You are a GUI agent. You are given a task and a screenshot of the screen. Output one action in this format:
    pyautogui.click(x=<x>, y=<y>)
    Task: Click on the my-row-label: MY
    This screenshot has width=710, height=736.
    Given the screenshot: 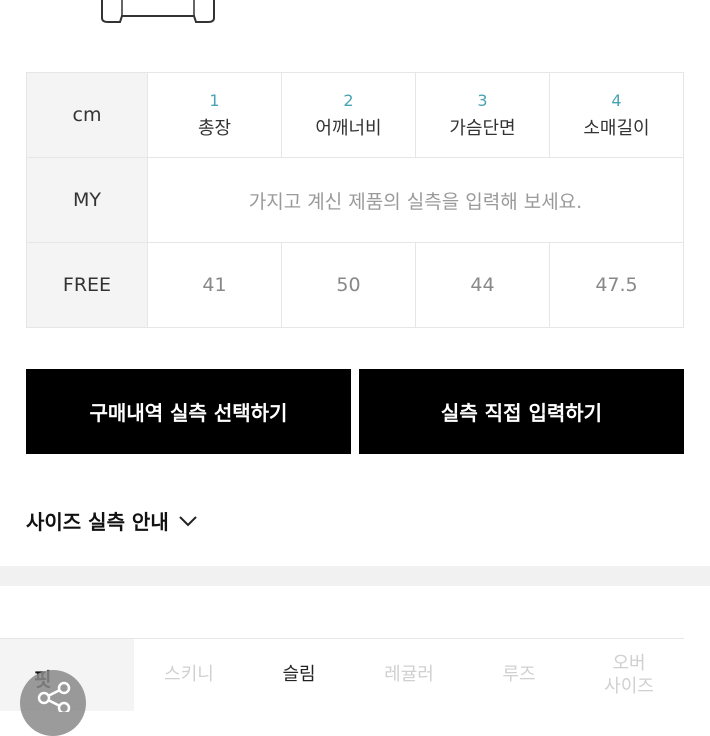 What is the action you would take?
    pyautogui.click(x=87, y=200)
    